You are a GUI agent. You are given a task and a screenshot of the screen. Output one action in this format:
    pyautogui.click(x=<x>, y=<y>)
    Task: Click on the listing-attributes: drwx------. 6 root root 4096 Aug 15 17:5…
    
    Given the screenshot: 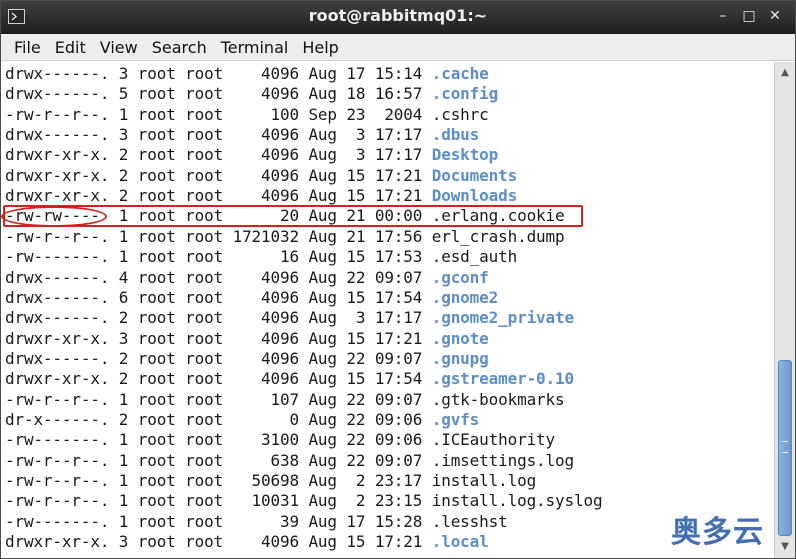 What is the action you would take?
    pyautogui.click(x=218, y=297)
    